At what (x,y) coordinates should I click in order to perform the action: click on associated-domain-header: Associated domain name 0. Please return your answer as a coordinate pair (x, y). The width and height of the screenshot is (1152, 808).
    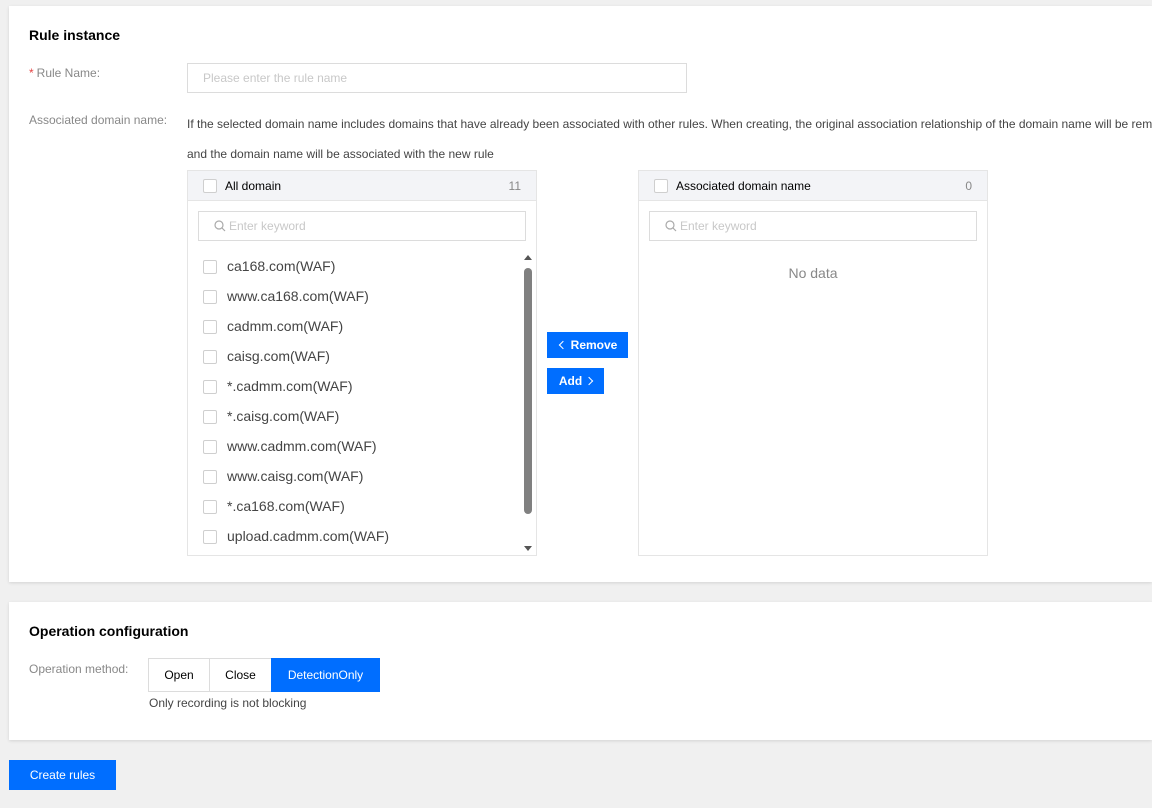
    Looking at the image, I should click on (813, 186).